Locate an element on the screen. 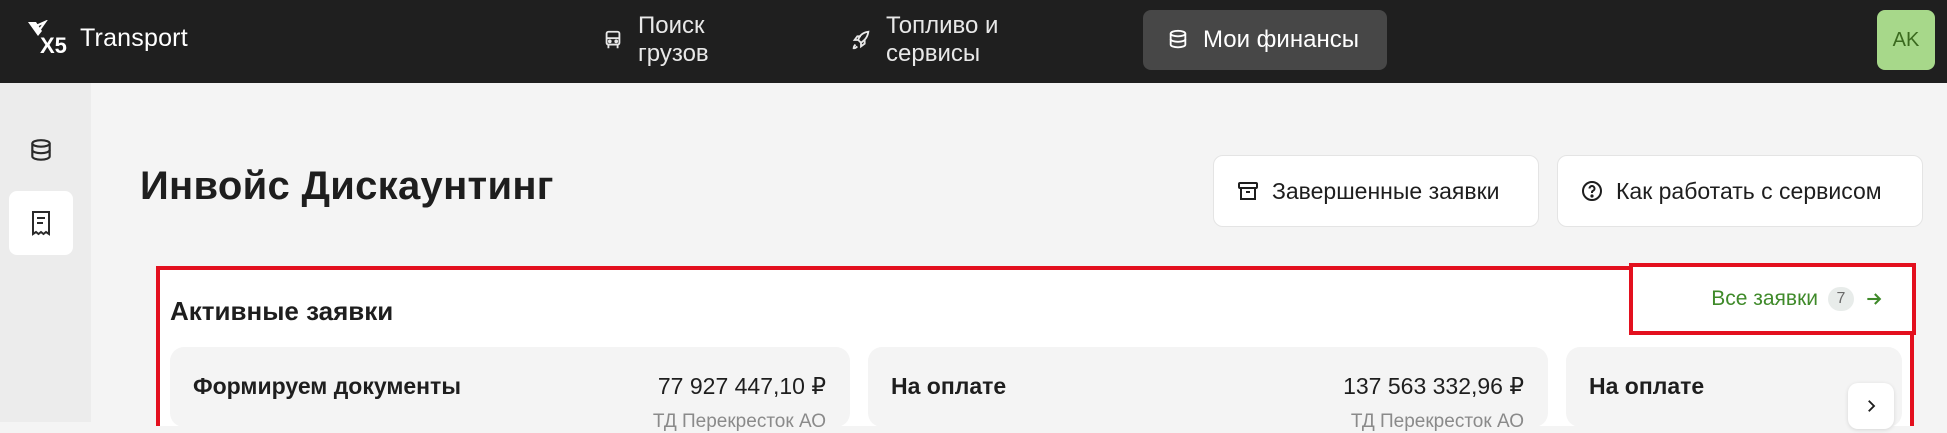 The height and width of the screenshot is (433, 1947). nav-item-cargo-search: Поиск грузов is located at coordinates (687, 40).